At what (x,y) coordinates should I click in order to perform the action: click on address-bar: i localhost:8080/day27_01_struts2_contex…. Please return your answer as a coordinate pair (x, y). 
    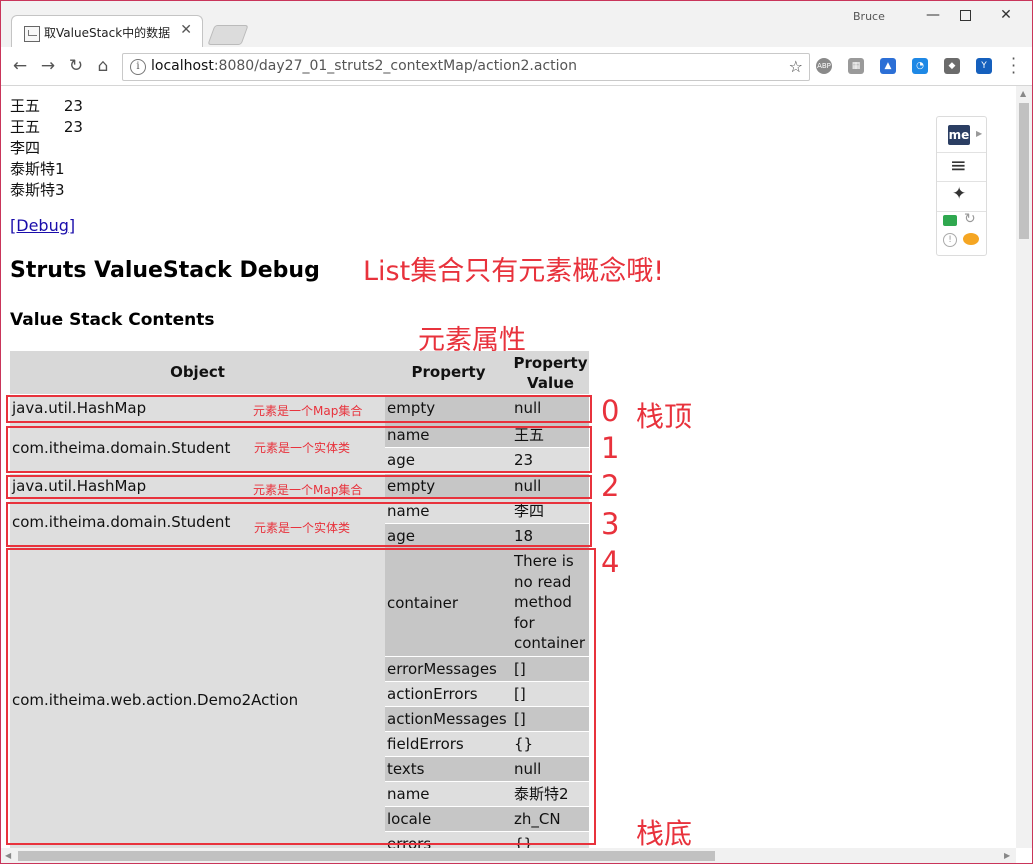
    Looking at the image, I should click on (466, 67).